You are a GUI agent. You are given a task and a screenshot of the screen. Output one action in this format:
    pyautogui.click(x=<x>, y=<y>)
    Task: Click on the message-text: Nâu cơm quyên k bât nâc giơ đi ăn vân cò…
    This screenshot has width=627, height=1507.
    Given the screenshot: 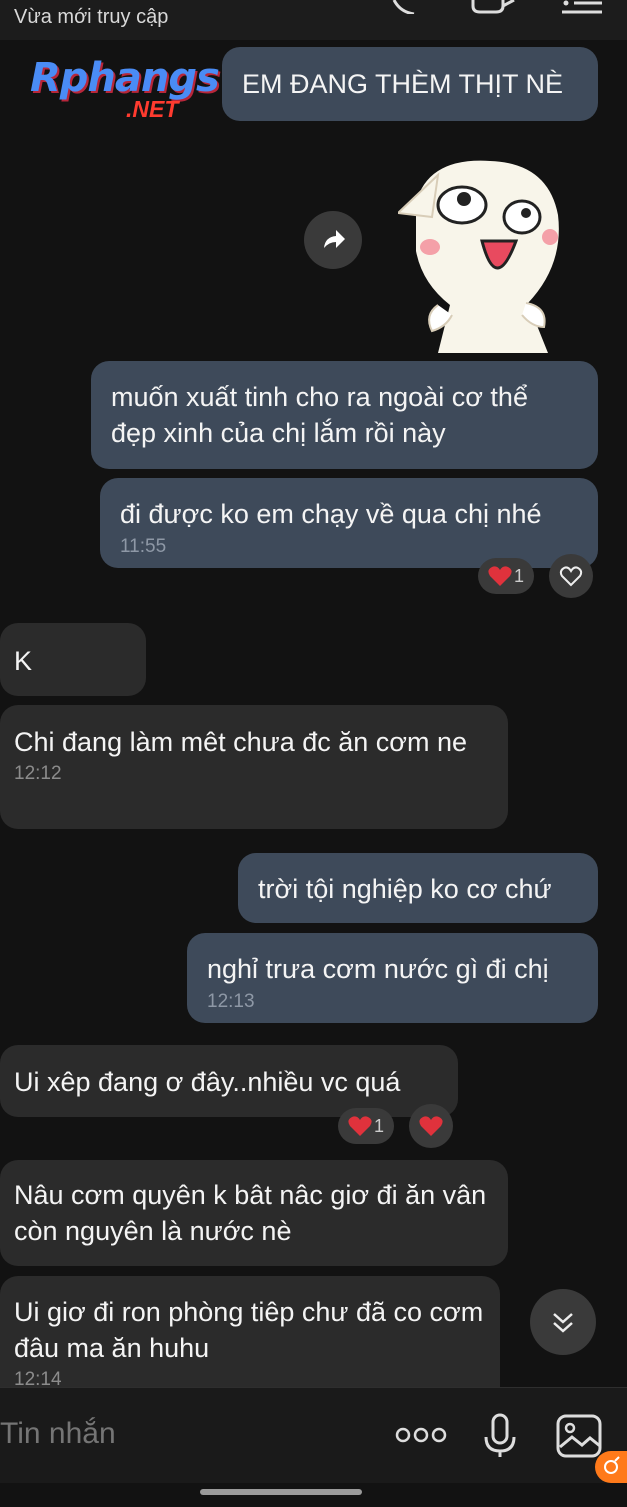 What is the action you would take?
    pyautogui.click(x=250, y=1213)
    